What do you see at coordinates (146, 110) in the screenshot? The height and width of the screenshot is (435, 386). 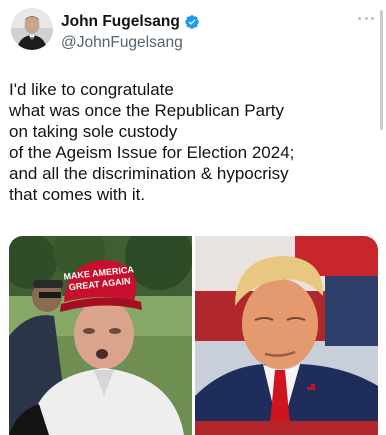 I see `tweet-line: what was once the Republican Party` at bounding box center [146, 110].